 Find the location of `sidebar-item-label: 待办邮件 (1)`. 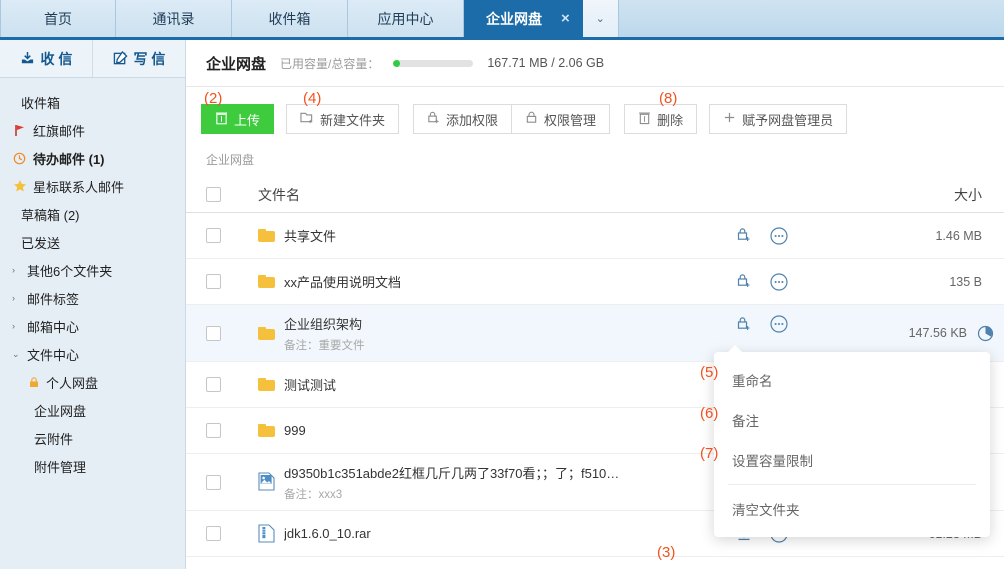

sidebar-item-label: 待办邮件 (1) is located at coordinates (69, 159).